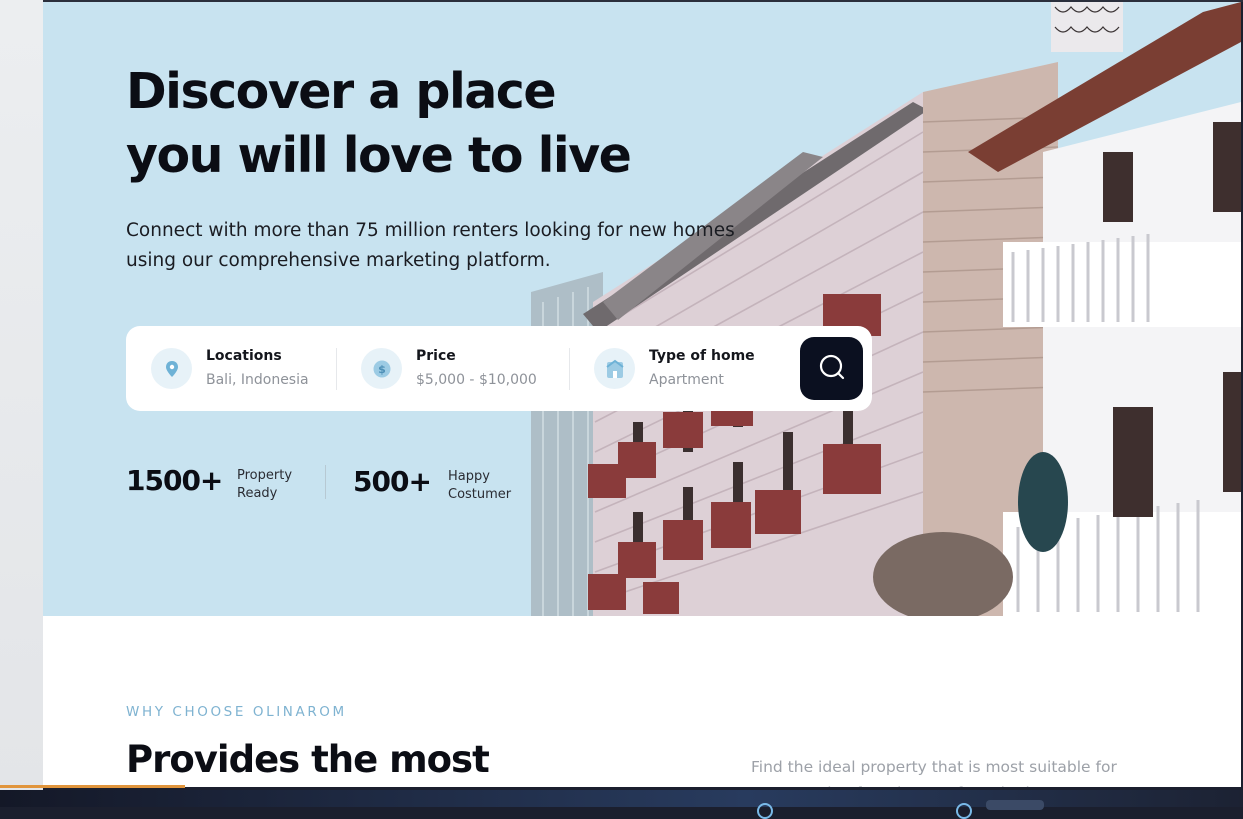 The width and height of the screenshot is (1243, 819). Describe the element at coordinates (241, 368) in the screenshot. I see `location-field: Locations Bali, Indonesia` at that location.